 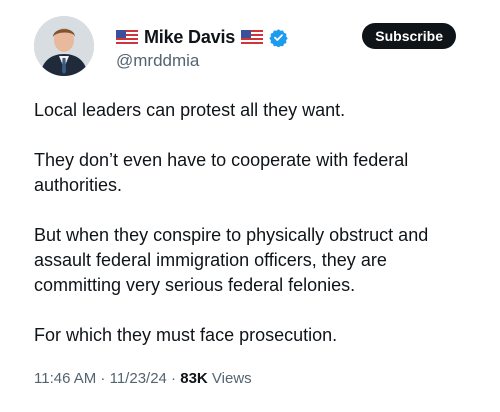 I want to click on views-label: Views, so click(x=229, y=378).